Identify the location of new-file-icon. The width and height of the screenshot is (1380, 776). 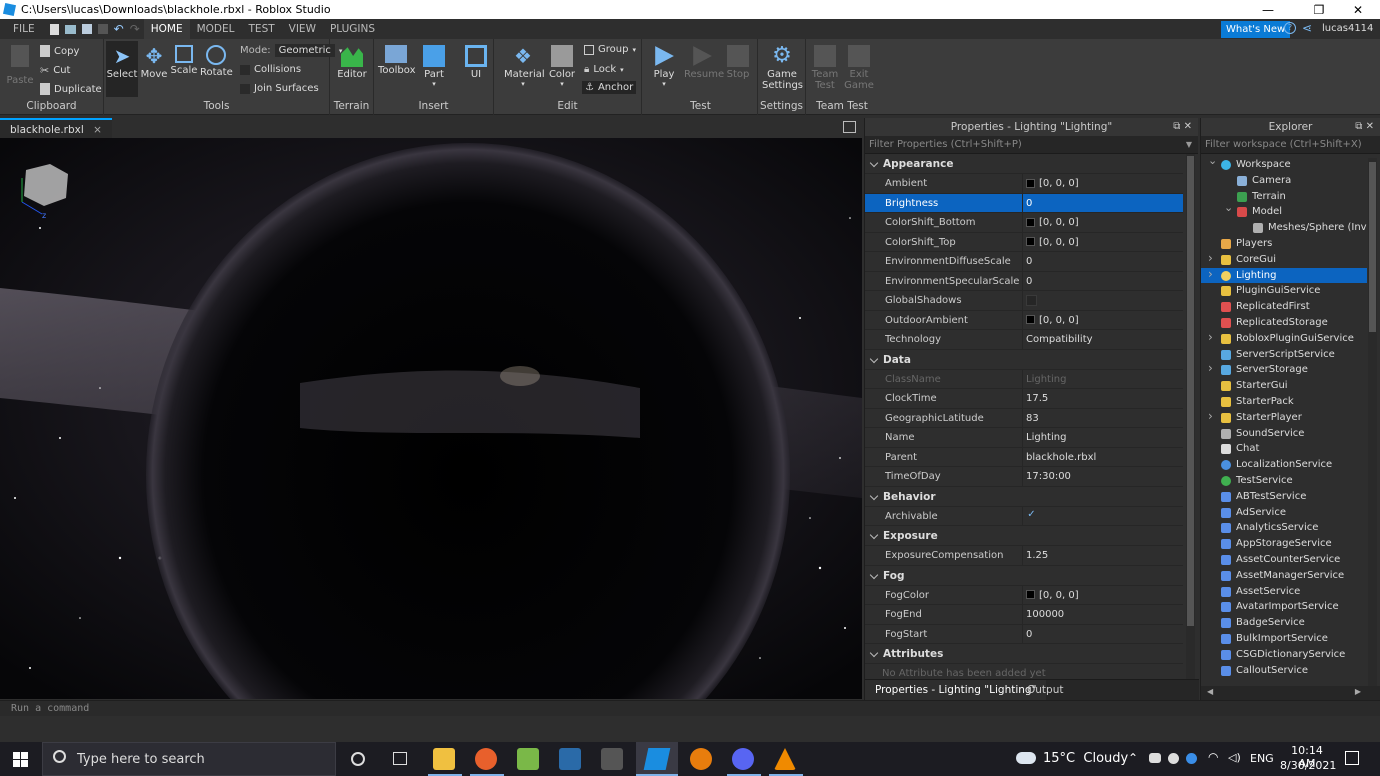
(54, 29).